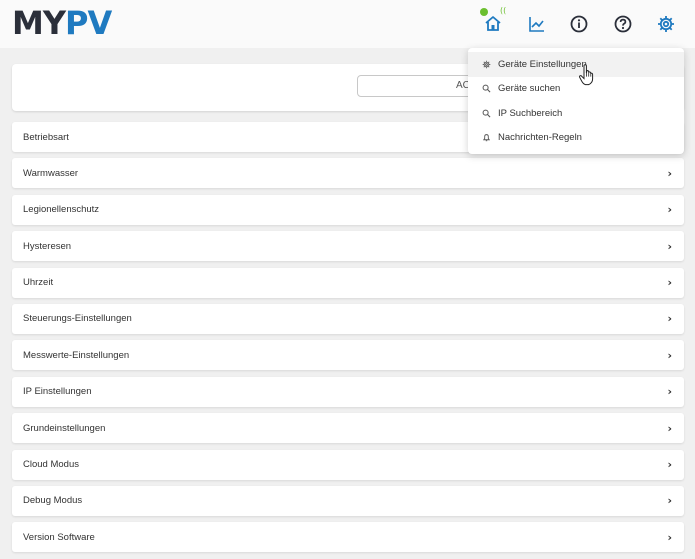  What do you see at coordinates (348, 391) in the screenshot?
I see `settings-item-ip-einstellungen: IP Einstellungen ›` at bounding box center [348, 391].